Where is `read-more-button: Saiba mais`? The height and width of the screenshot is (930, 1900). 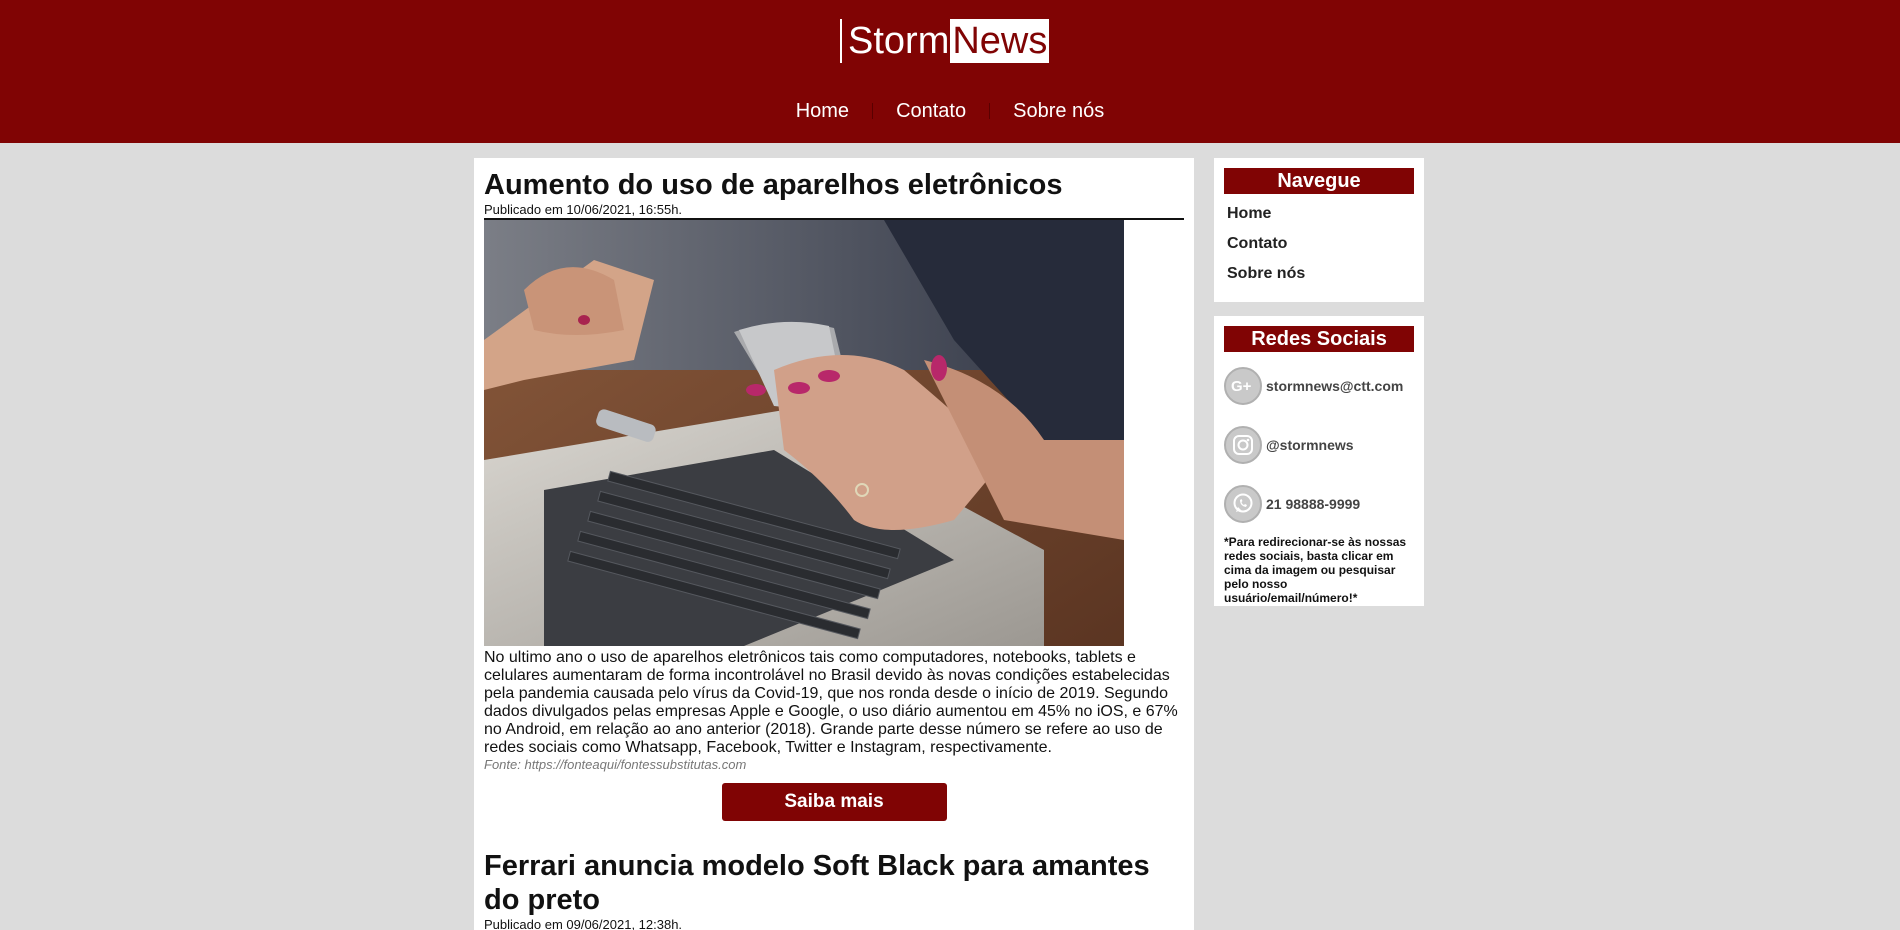 read-more-button: Saiba mais is located at coordinates (834, 802).